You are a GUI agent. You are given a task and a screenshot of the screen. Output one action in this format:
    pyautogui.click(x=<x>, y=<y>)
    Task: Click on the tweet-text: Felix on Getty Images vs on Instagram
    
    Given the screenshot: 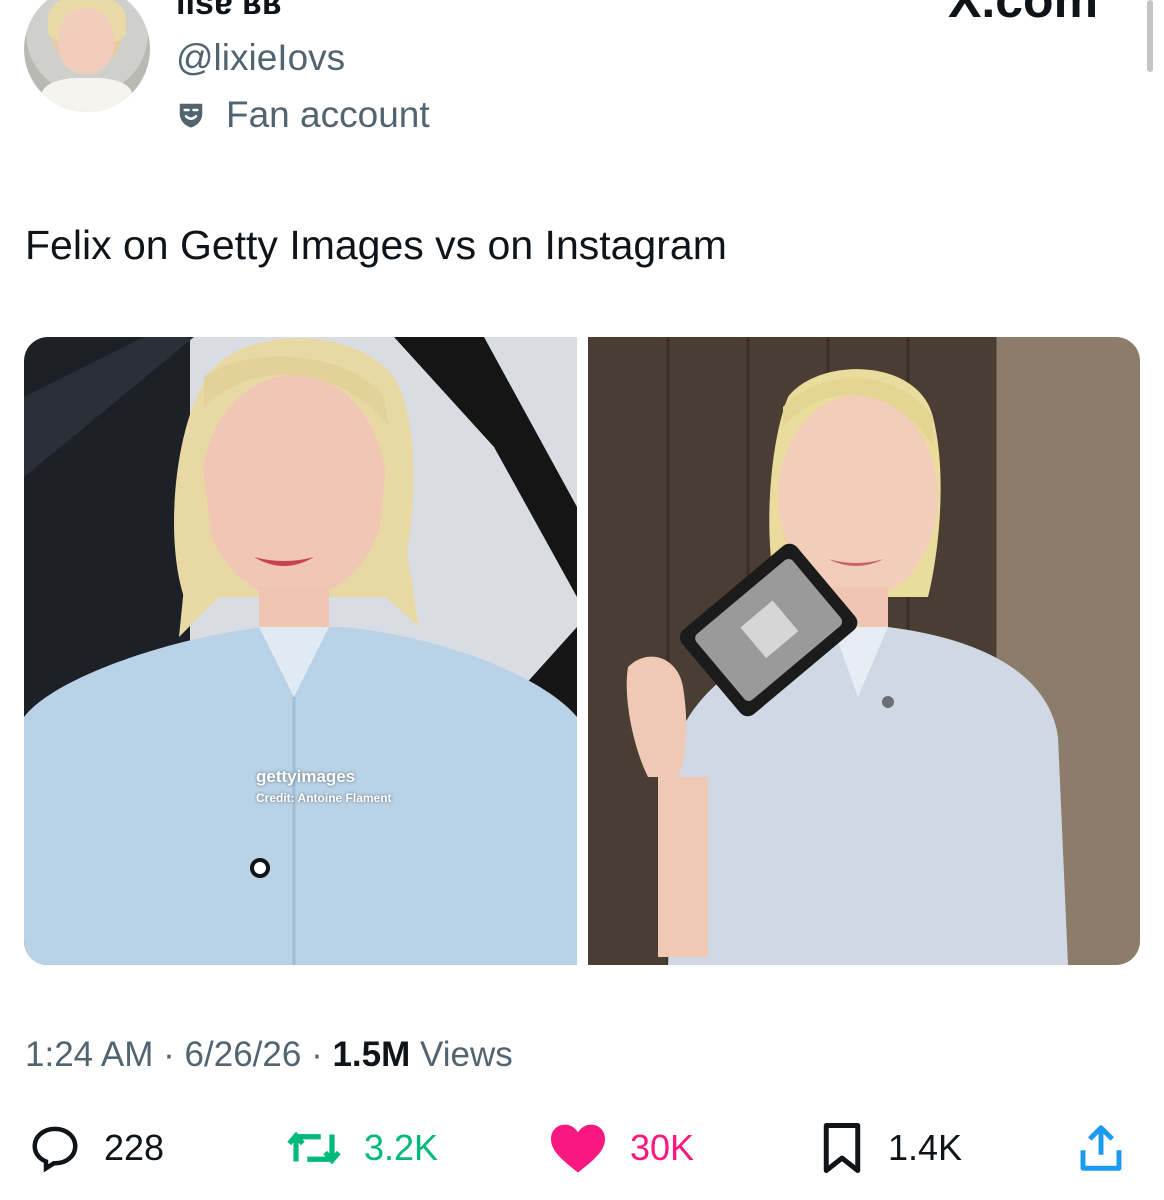 What is the action you would take?
    pyautogui.click(x=376, y=245)
    